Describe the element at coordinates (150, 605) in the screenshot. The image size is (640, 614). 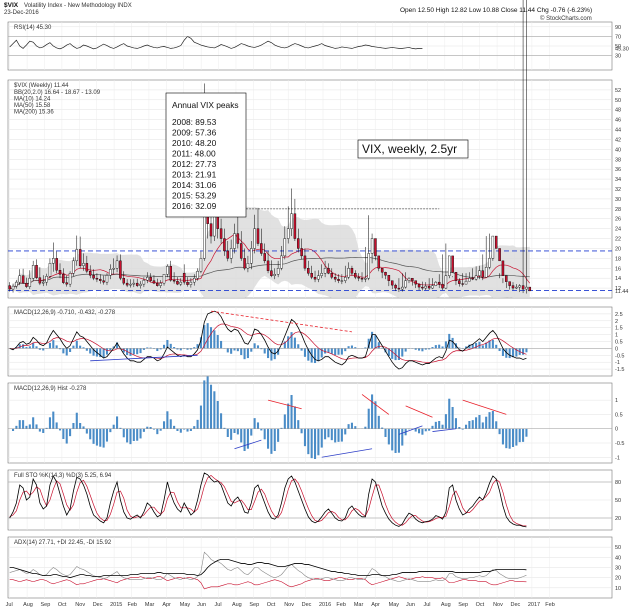
I see `month-label: Mar` at that location.